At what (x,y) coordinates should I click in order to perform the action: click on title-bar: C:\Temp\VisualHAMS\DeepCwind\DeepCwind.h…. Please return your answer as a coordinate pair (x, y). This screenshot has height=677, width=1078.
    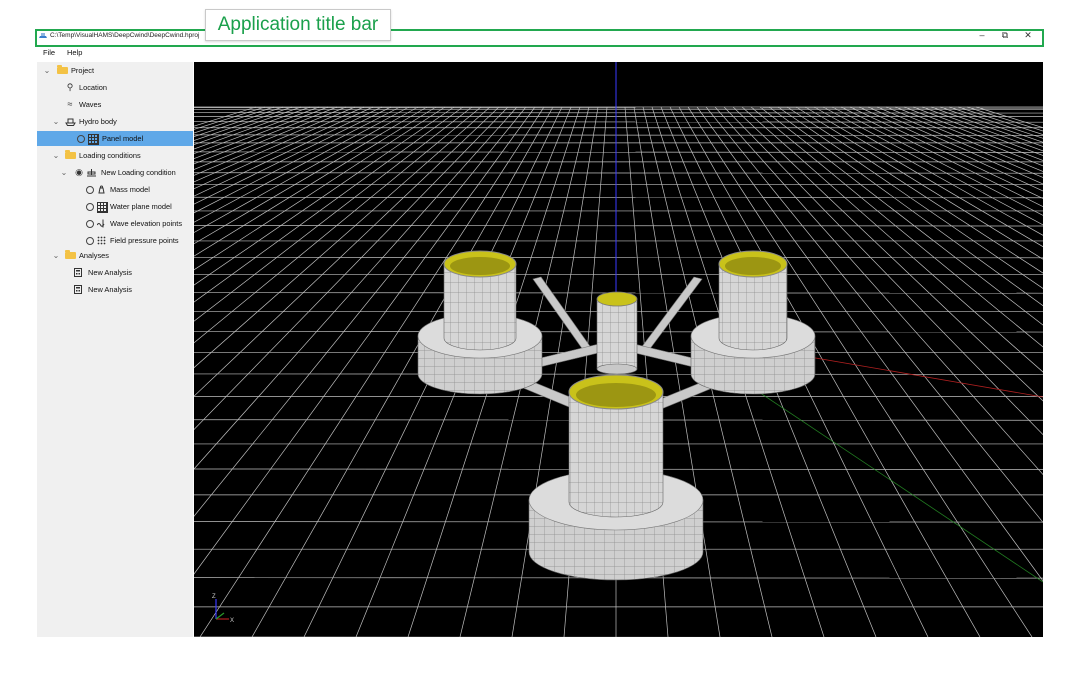
    Looking at the image, I should click on (539, 36).